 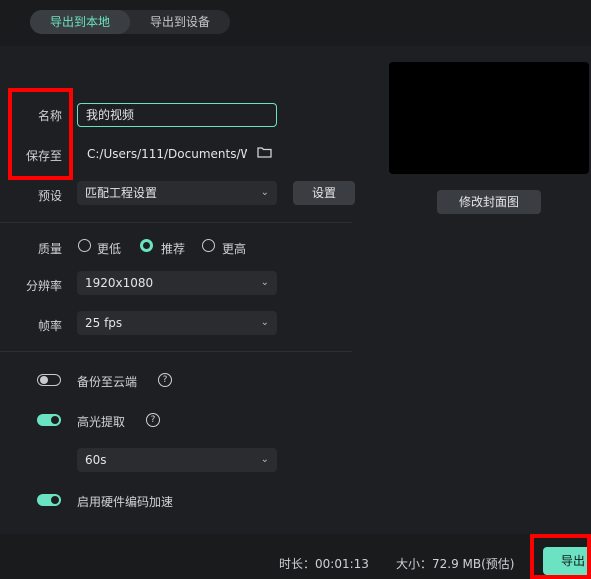 What do you see at coordinates (109, 249) in the screenshot?
I see `quality-option-lower: 更低` at bounding box center [109, 249].